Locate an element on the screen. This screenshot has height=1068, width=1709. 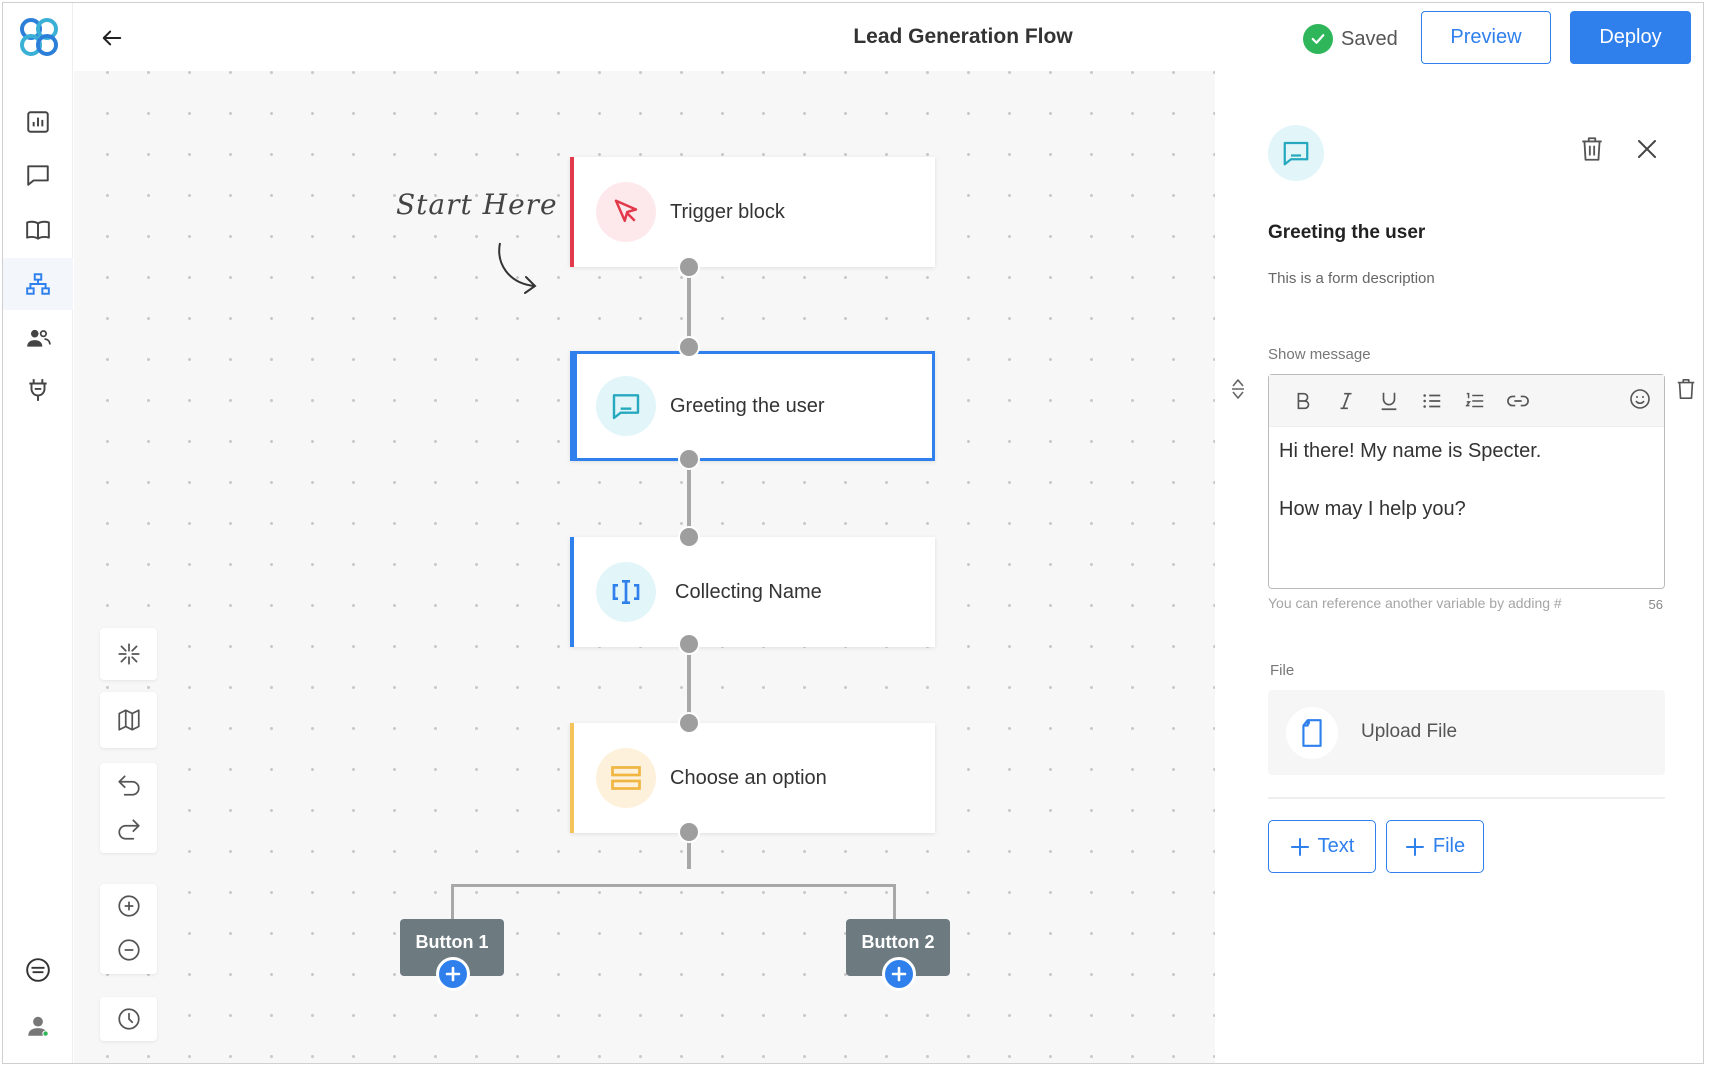
italic-button is located at coordinates (1345, 401).